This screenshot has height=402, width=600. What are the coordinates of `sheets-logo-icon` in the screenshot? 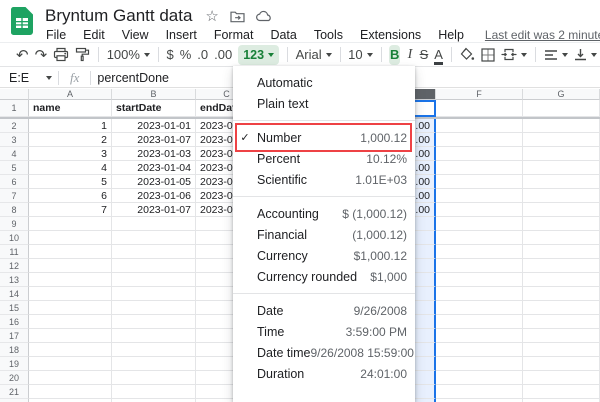 It's located at (22, 21).